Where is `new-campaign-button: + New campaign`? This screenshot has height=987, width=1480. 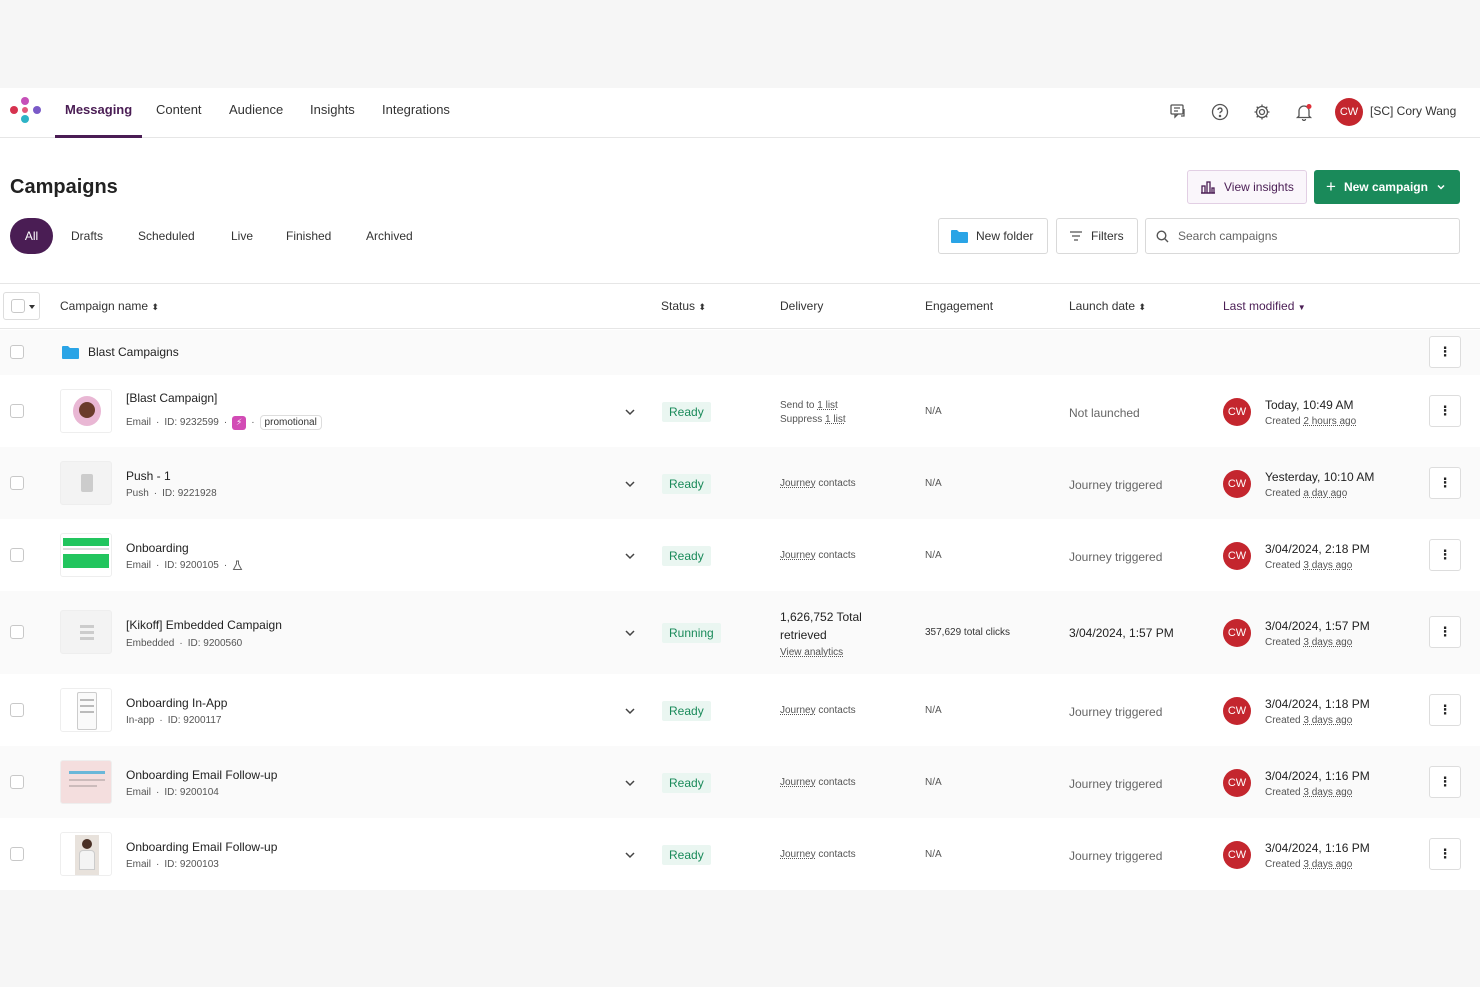 new-campaign-button: + New campaign is located at coordinates (1387, 187).